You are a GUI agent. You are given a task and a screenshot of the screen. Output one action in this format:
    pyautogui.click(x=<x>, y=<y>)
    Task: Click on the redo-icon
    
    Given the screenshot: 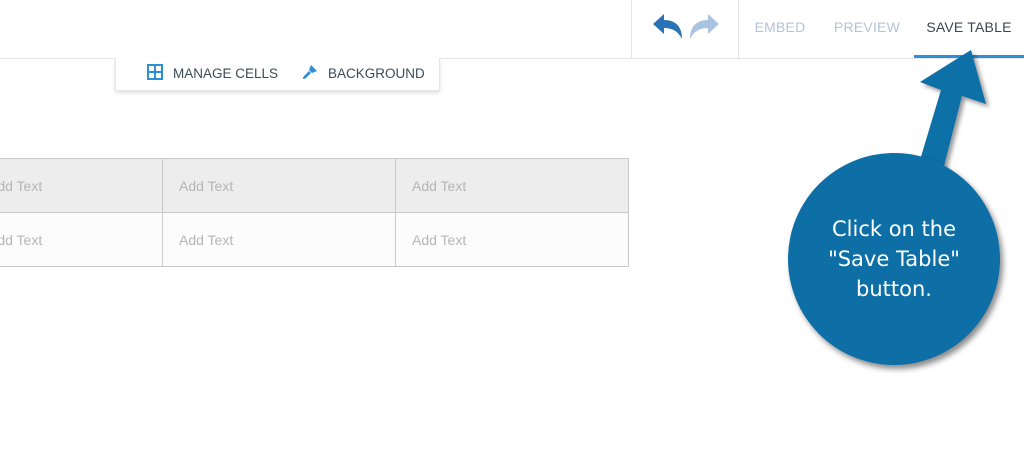 What is the action you would take?
    pyautogui.click(x=704, y=26)
    